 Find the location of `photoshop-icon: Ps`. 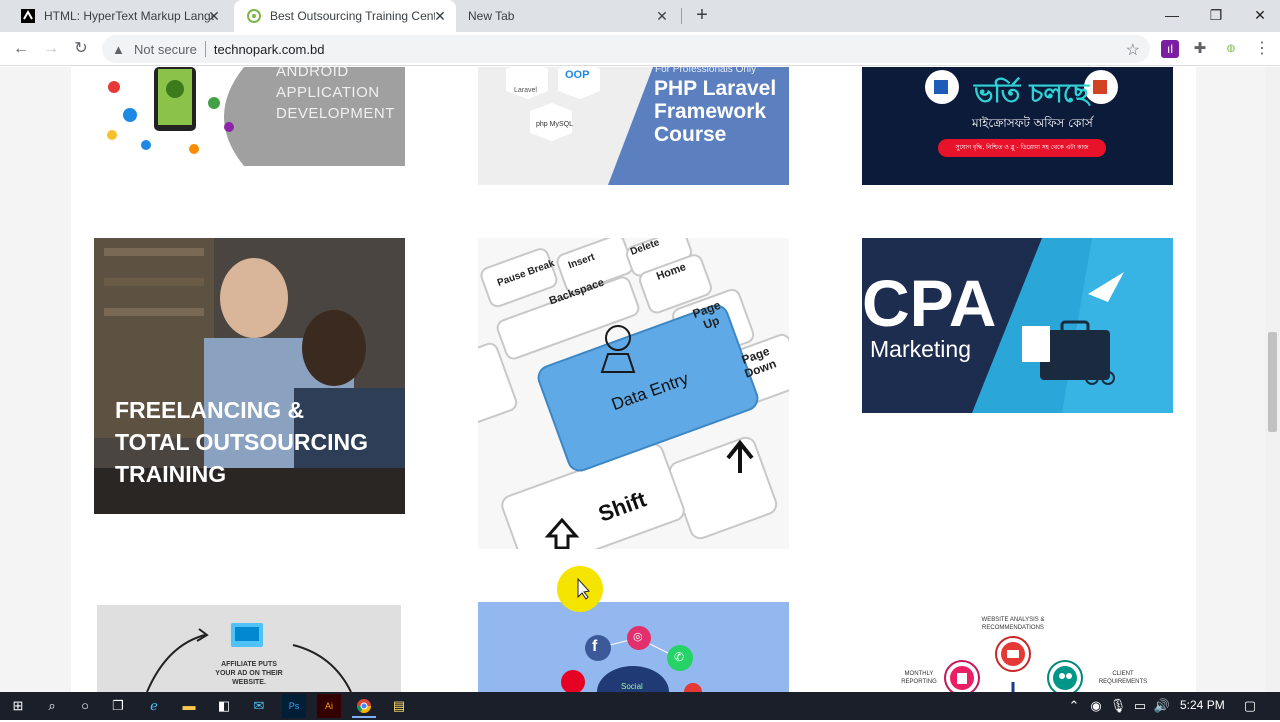

photoshop-icon: Ps is located at coordinates (294, 706).